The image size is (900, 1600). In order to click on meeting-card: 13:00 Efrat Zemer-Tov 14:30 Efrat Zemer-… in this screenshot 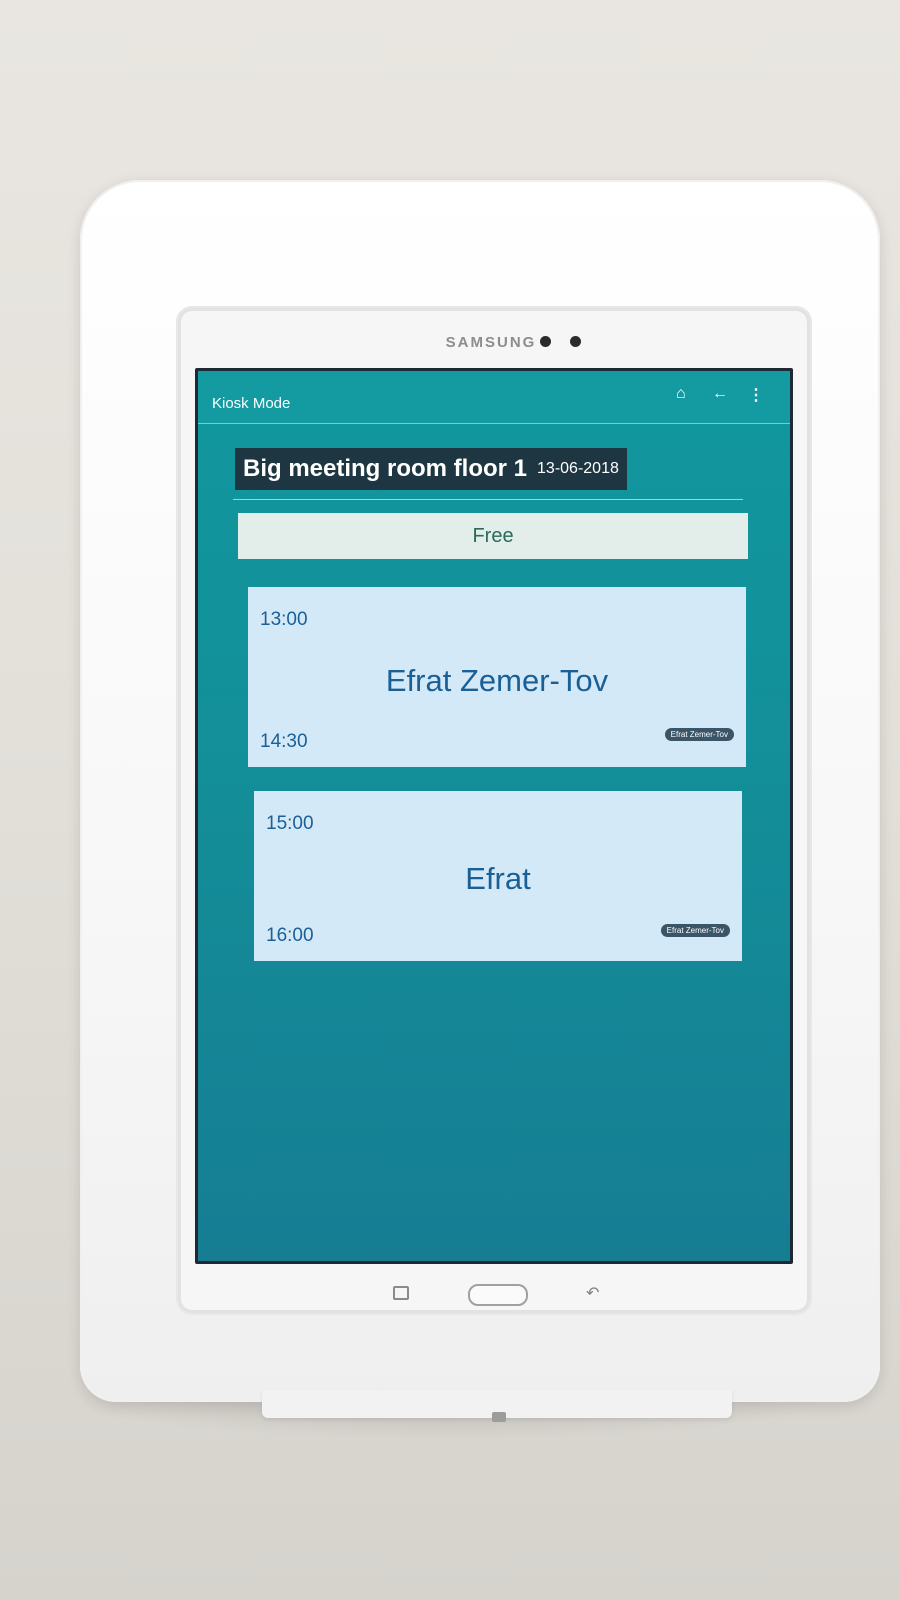, I will do `click(497, 677)`.